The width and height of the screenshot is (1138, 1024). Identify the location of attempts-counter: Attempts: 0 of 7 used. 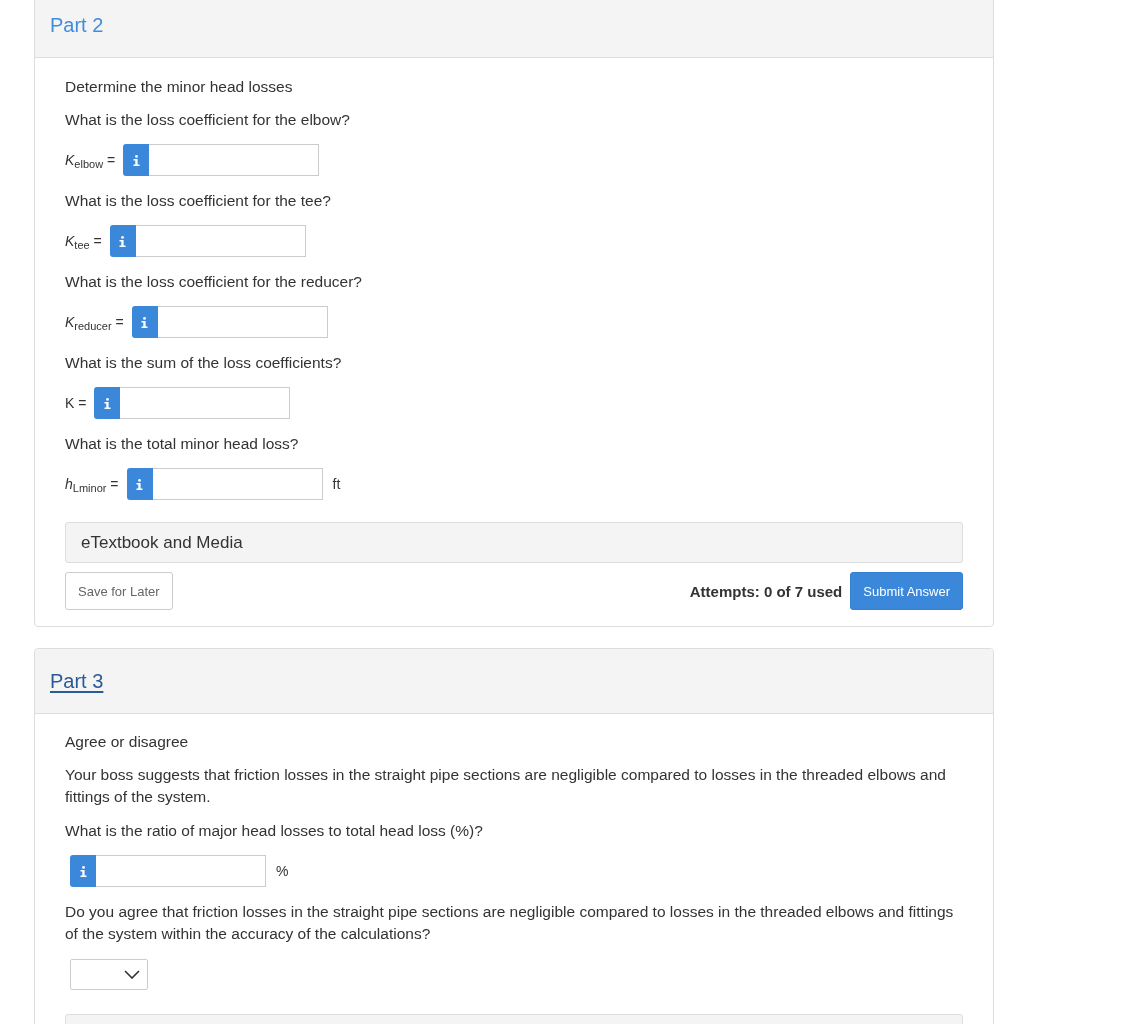
(766, 591).